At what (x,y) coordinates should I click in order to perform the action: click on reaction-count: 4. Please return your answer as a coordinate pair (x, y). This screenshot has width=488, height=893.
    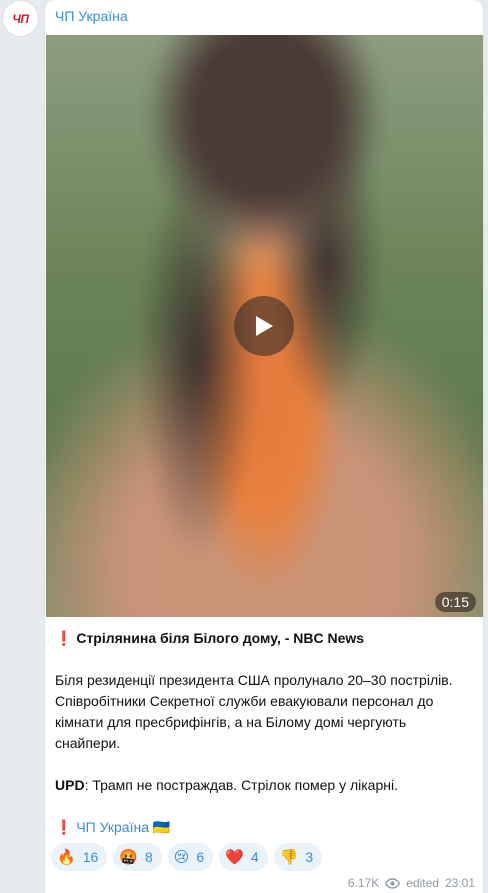
    Looking at the image, I should click on (254, 857).